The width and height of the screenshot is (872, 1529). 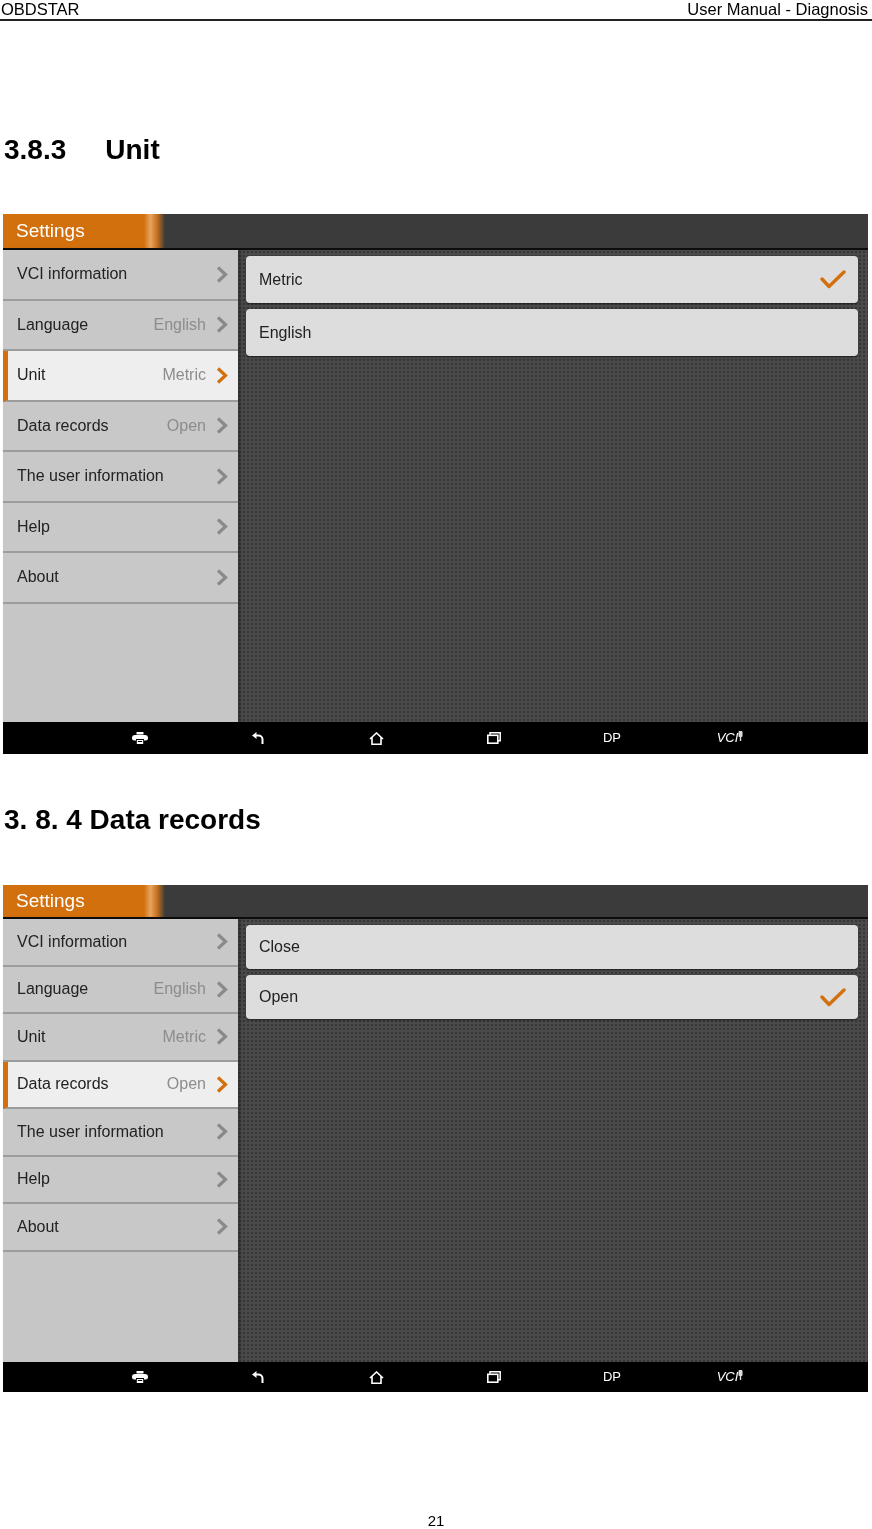 I want to click on page-number: 21, so click(x=436, y=1521).